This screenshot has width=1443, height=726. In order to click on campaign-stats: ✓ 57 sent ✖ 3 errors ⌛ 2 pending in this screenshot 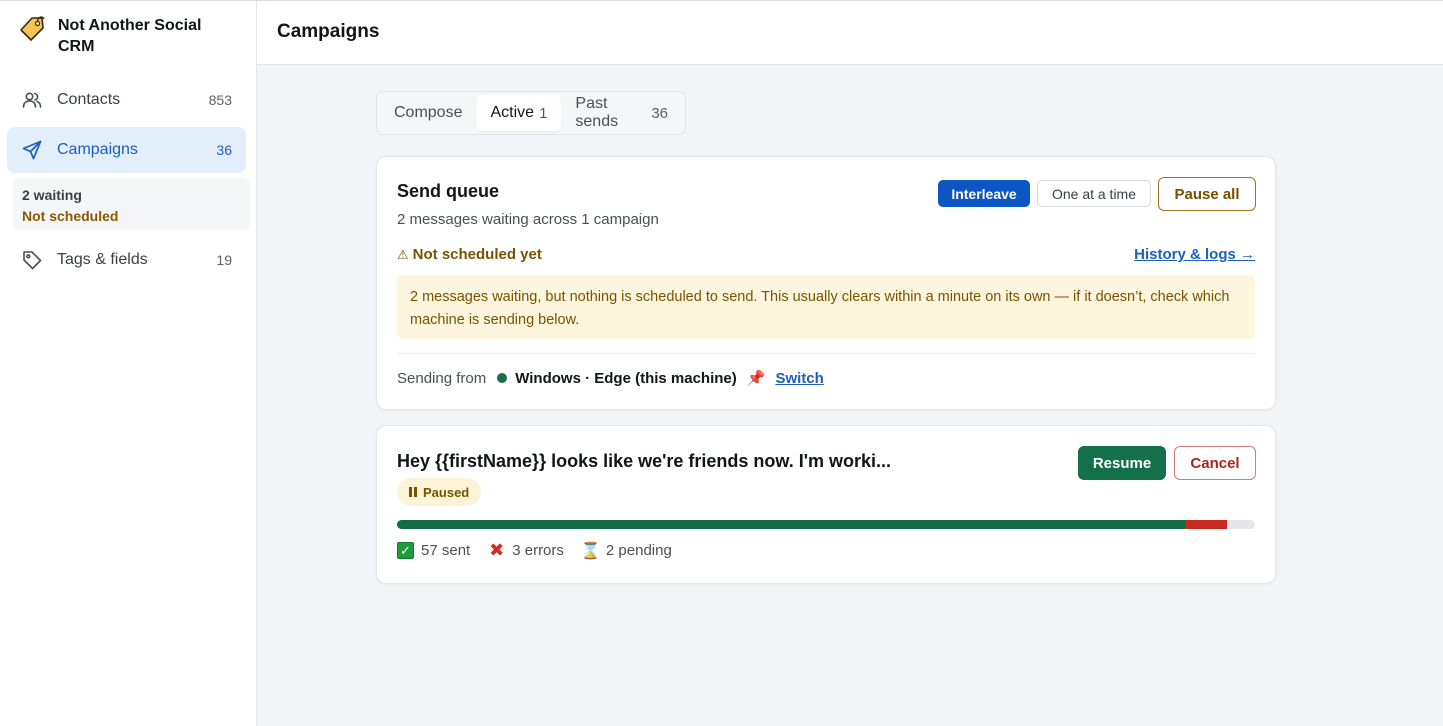, I will do `click(543, 550)`.